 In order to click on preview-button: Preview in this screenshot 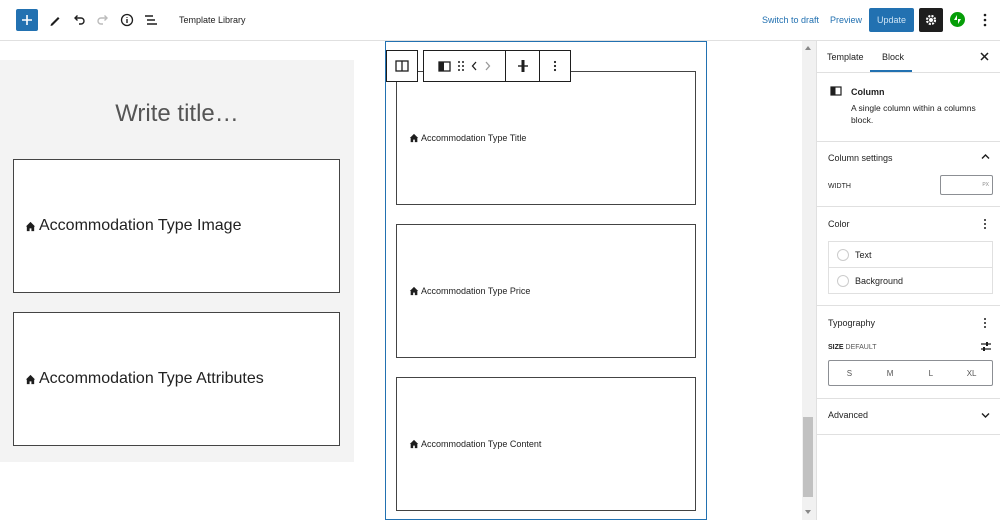, I will do `click(846, 20)`.